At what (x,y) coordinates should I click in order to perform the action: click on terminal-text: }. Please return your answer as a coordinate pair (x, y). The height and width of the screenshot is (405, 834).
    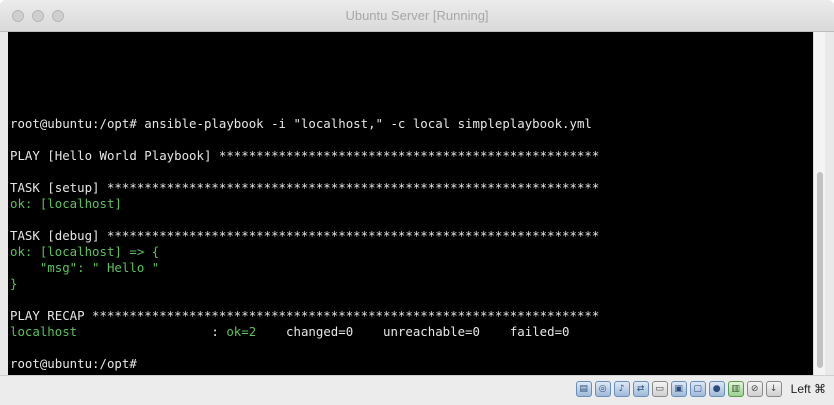
    Looking at the image, I should click on (14, 283).